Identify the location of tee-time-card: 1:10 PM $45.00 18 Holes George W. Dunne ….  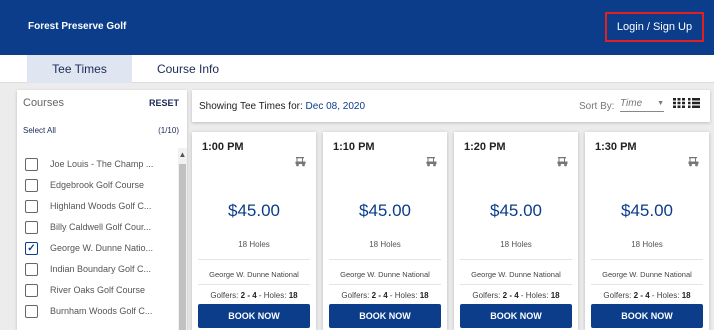
(385, 231).